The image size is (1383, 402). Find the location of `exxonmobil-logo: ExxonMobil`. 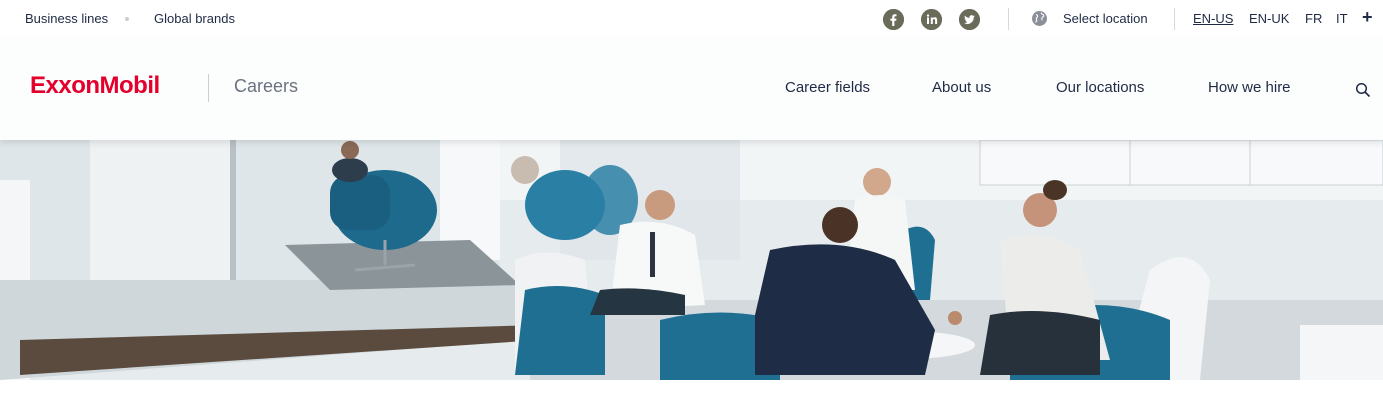

exxonmobil-logo: ExxonMobil is located at coordinates (95, 86).